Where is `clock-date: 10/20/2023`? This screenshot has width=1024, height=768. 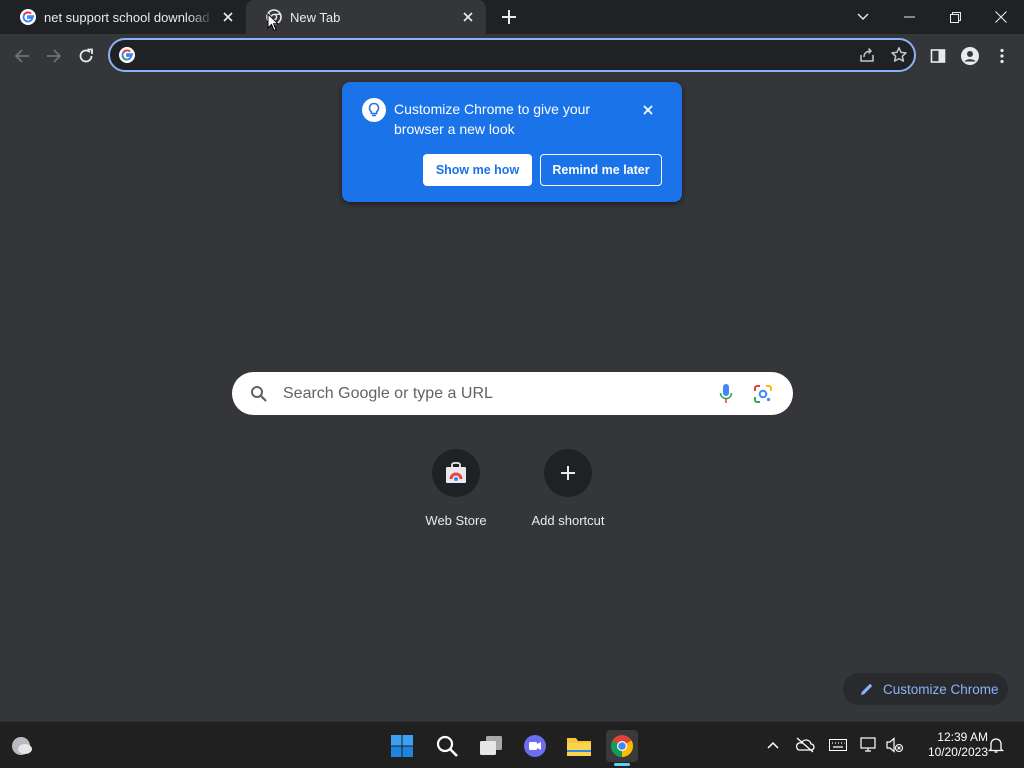 clock-date: 10/20/2023 is located at coordinates (957, 752).